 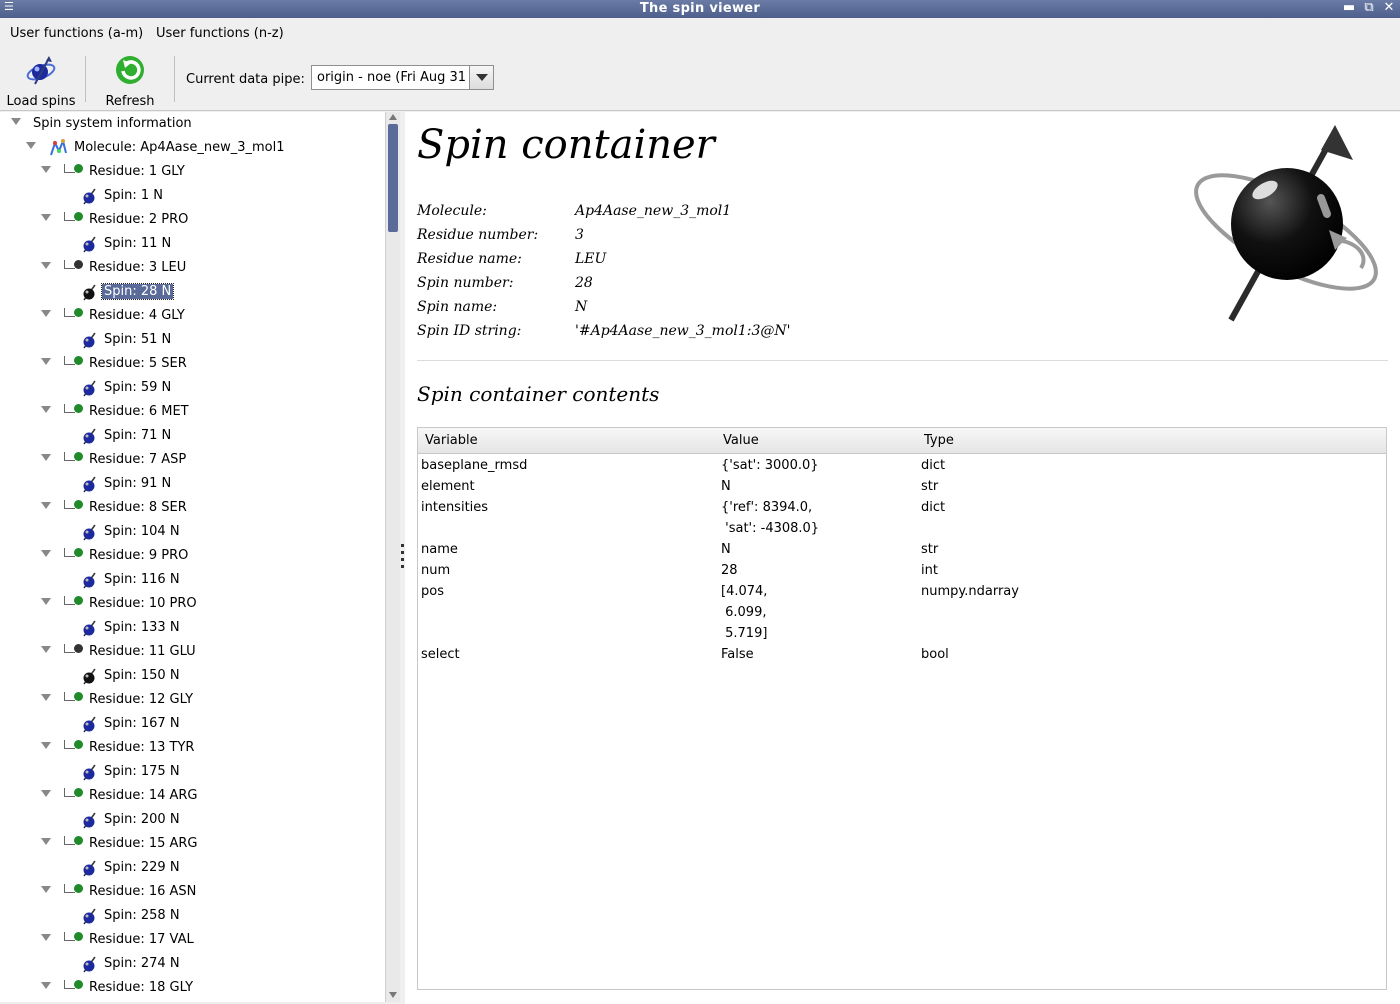 I want to click on table-row: name Nstr, so click(x=902, y=549).